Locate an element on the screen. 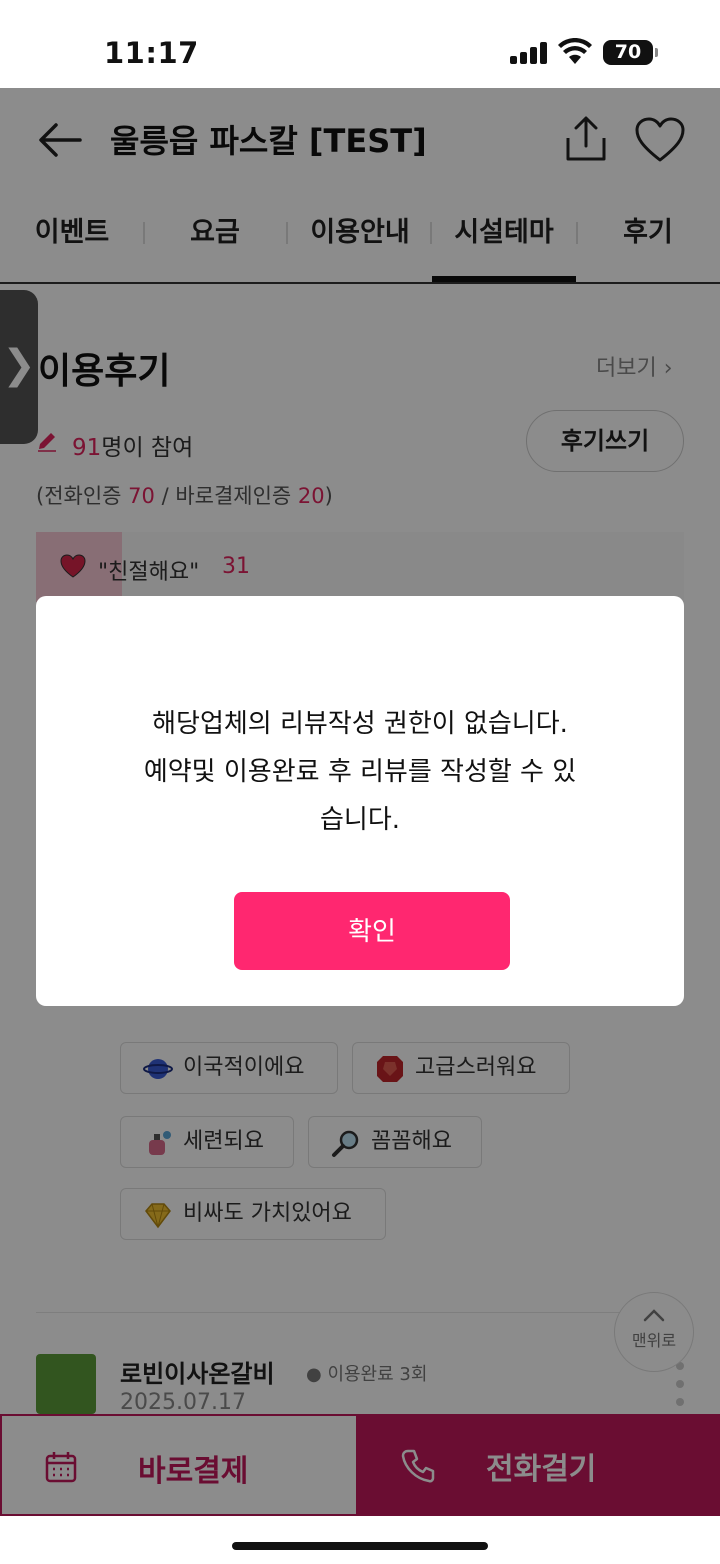 This screenshot has height=1564, width=720. battery-icon: 70 is located at coordinates (630, 52).